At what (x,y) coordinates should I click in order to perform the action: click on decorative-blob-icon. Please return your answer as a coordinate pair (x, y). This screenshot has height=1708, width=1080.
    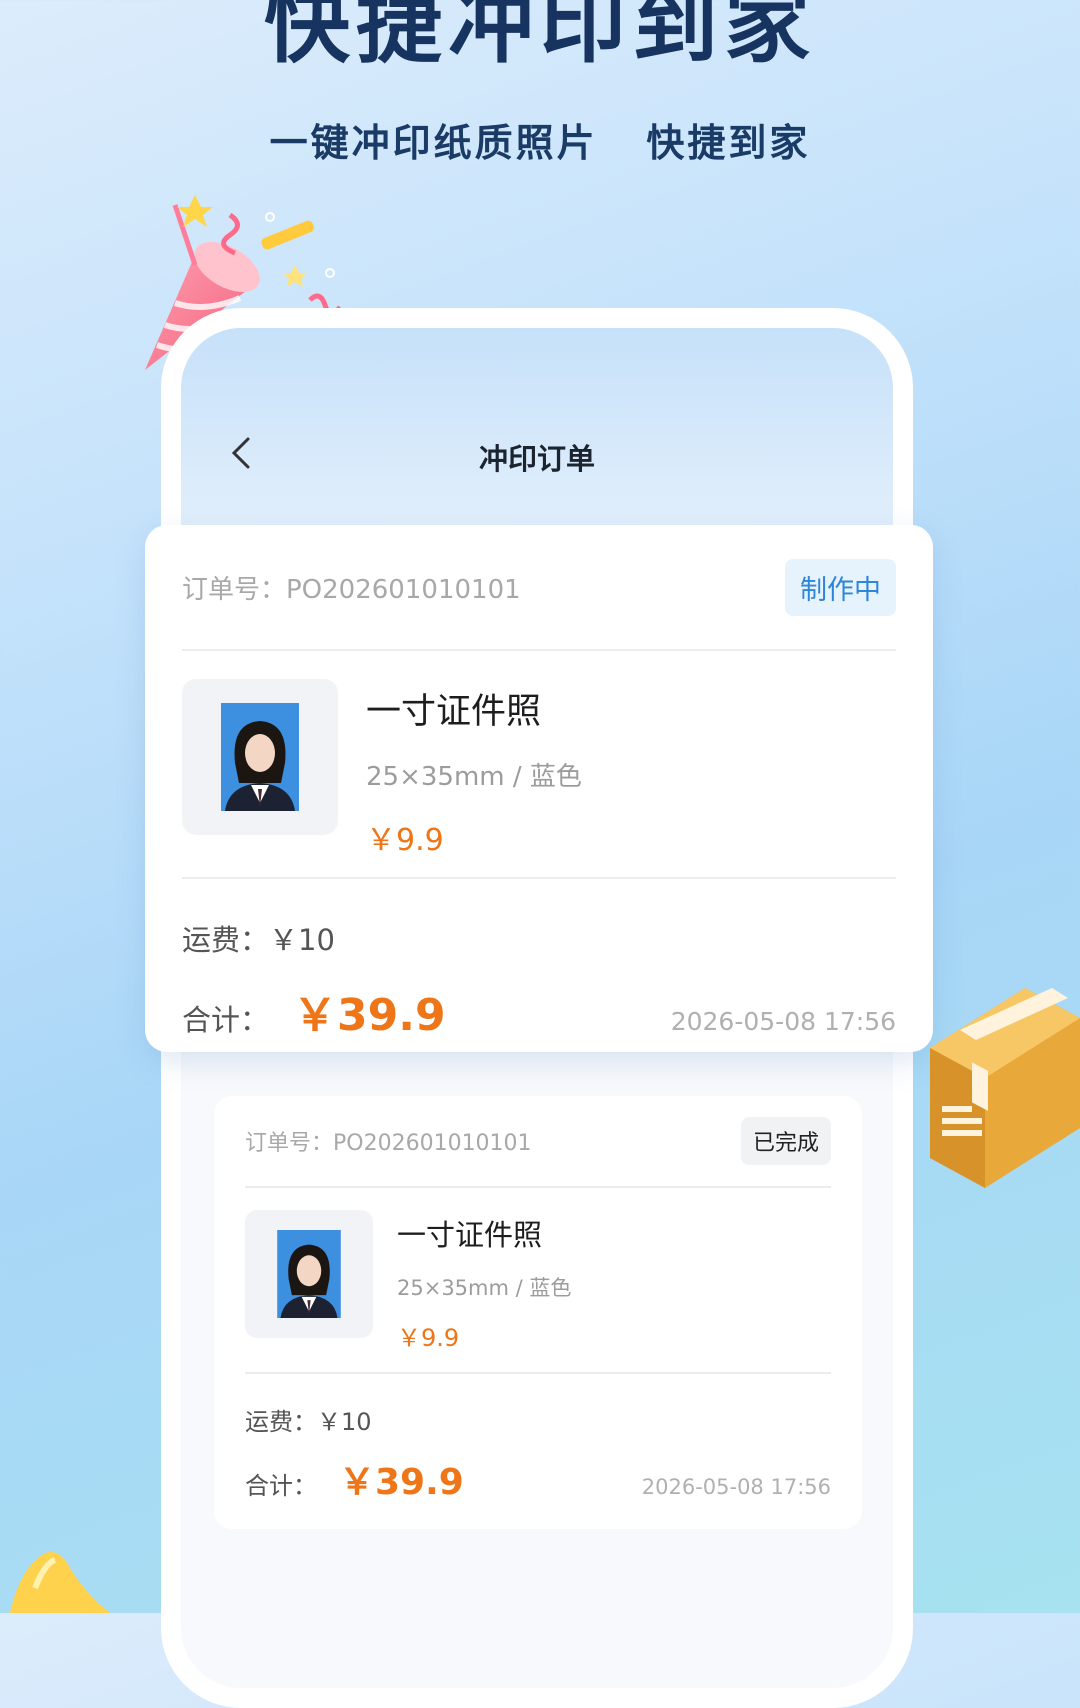
    Looking at the image, I should click on (60, 1582).